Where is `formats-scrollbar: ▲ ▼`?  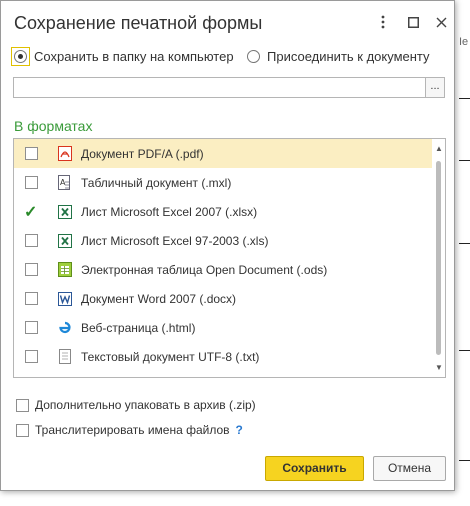
formats-scrollbar: ▲ ▼ is located at coordinates (438, 258).